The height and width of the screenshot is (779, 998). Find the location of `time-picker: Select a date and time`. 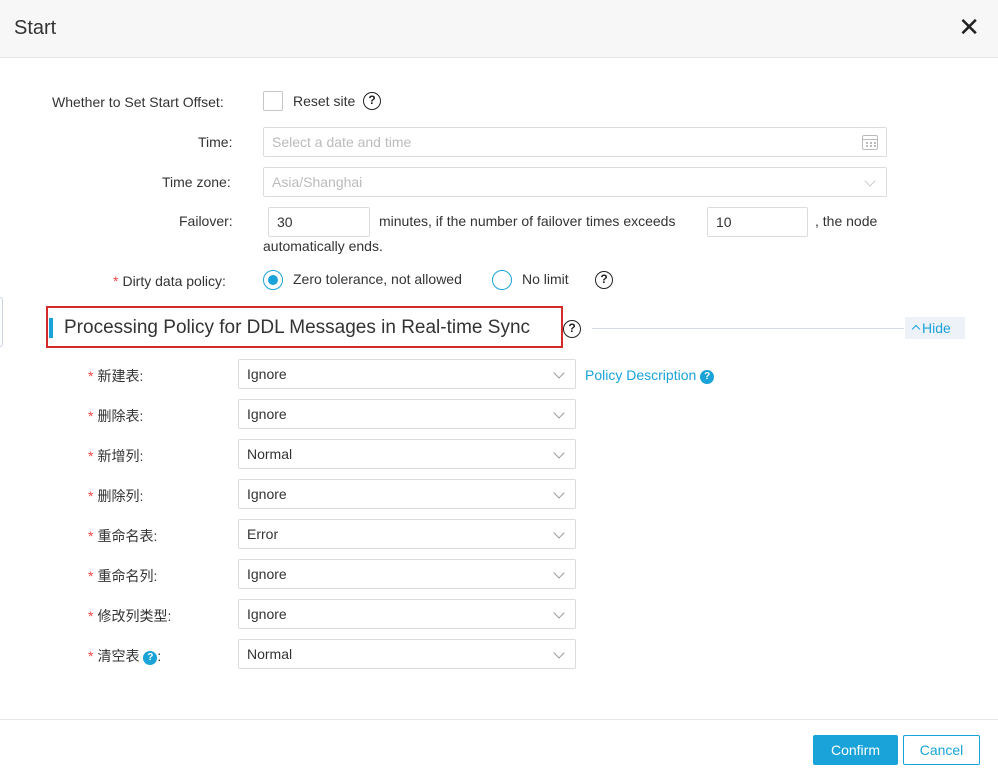

time-picker: Select a date and time is located at coordinates (575, 142).